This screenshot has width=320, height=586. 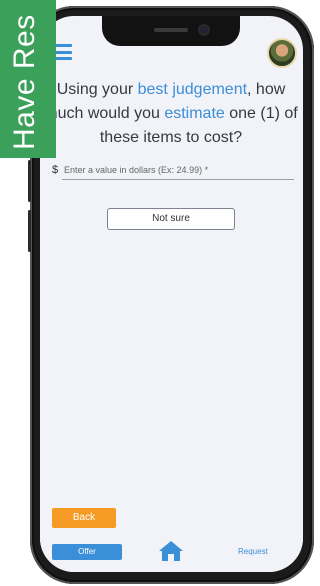 I want to click on bottom-tab-bar: Offer Request, so click(x=171, y=553).